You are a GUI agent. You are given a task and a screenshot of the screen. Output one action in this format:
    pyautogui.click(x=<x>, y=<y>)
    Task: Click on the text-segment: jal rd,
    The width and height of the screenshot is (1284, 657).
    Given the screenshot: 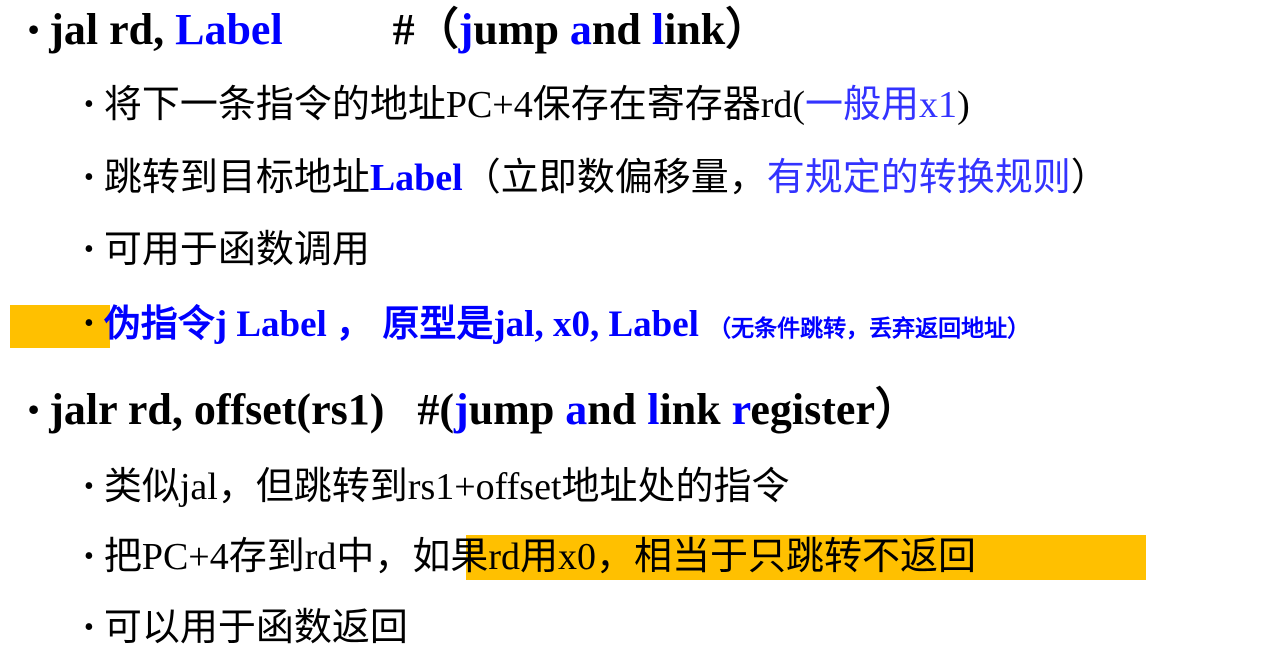 What is the action you would take?
    pyautogui.click(x=112, y=29)
    